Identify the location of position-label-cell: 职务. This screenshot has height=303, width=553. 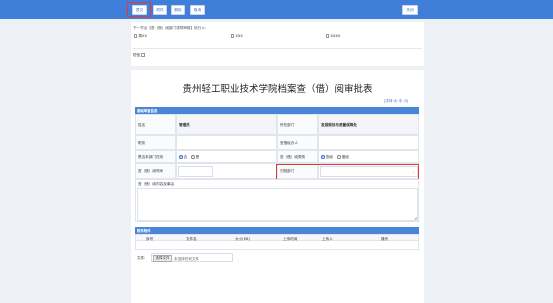
(155, 142).